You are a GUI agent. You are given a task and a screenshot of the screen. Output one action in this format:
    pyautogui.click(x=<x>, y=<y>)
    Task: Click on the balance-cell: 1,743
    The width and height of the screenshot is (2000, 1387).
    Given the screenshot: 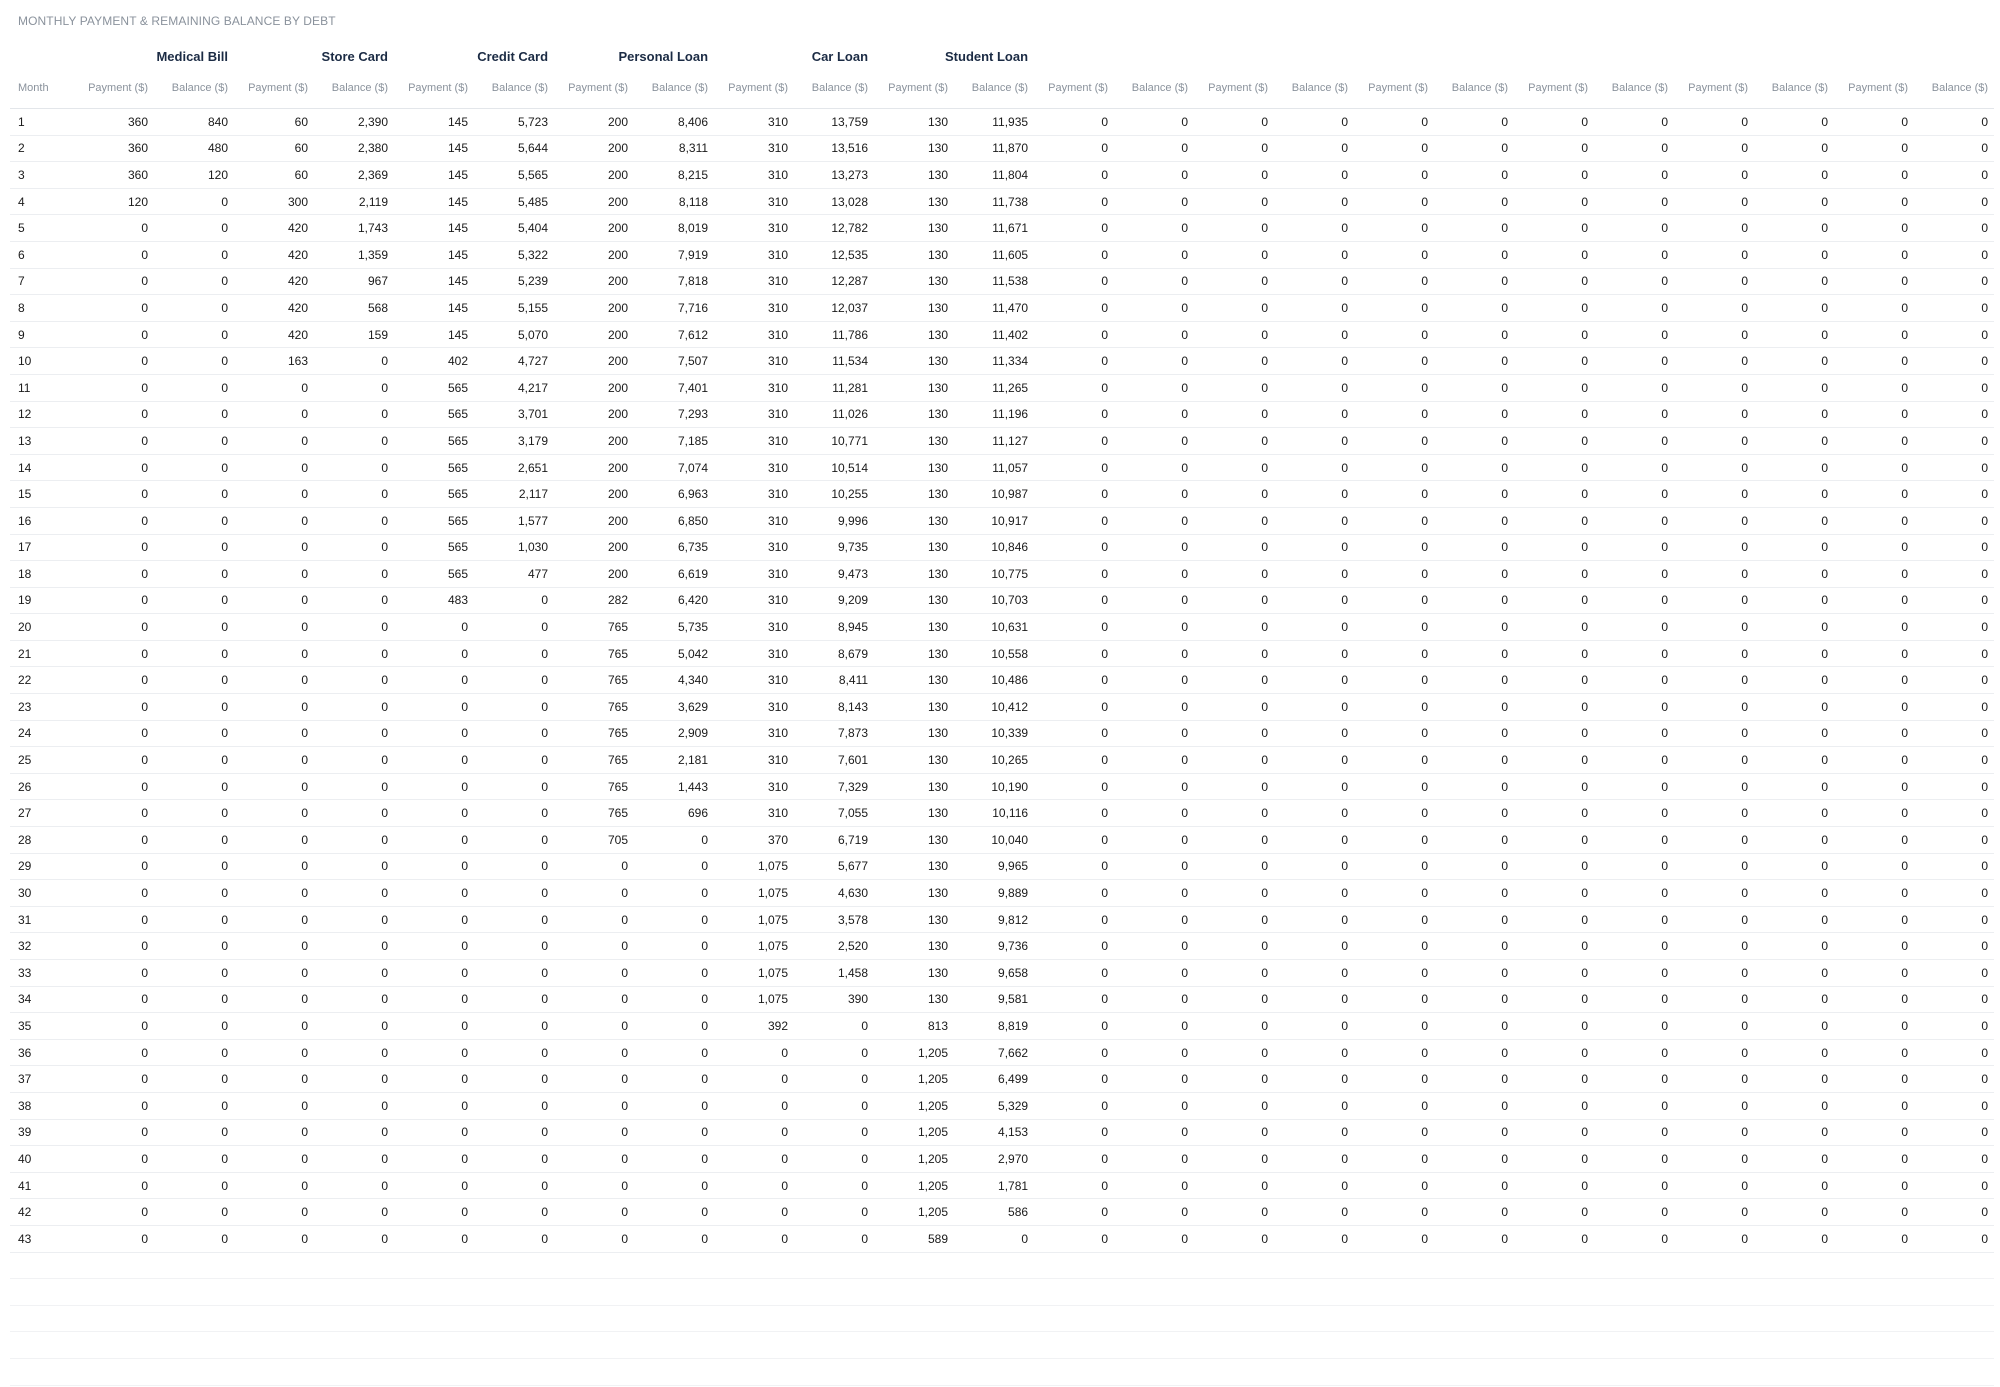 What is the action you would take?
    pyautogui.click(x=354, y=228)
    